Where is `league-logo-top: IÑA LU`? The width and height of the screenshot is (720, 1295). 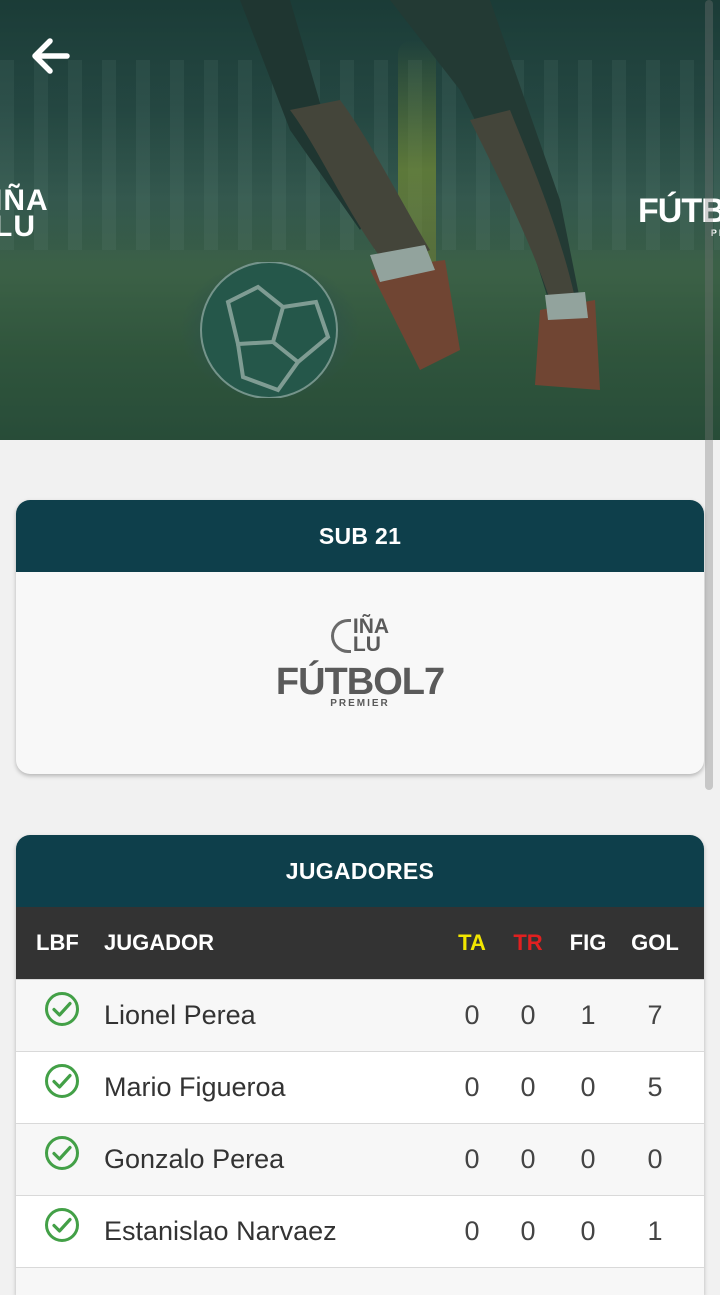
league-logo-top: IÑA LU is located at coordinates (359, 636).